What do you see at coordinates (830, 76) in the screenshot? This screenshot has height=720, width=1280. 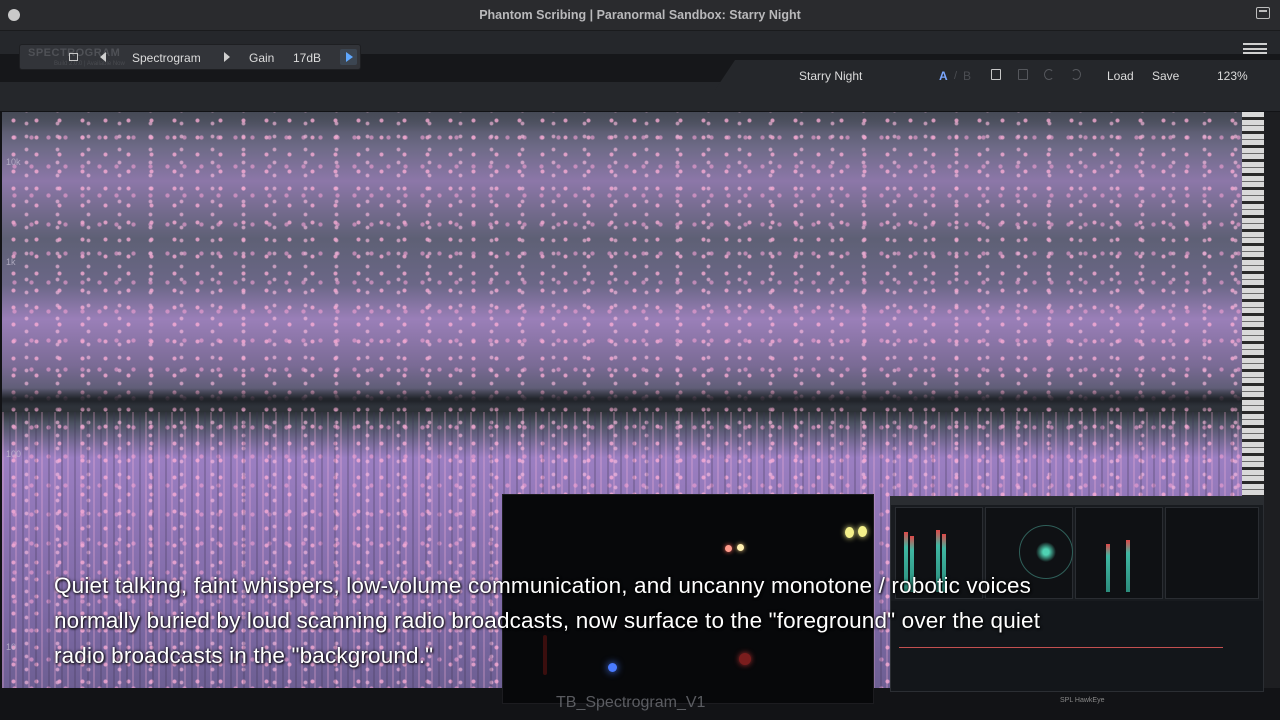 I see `preset-name: Starry Night` at bounding box center [830, 76].